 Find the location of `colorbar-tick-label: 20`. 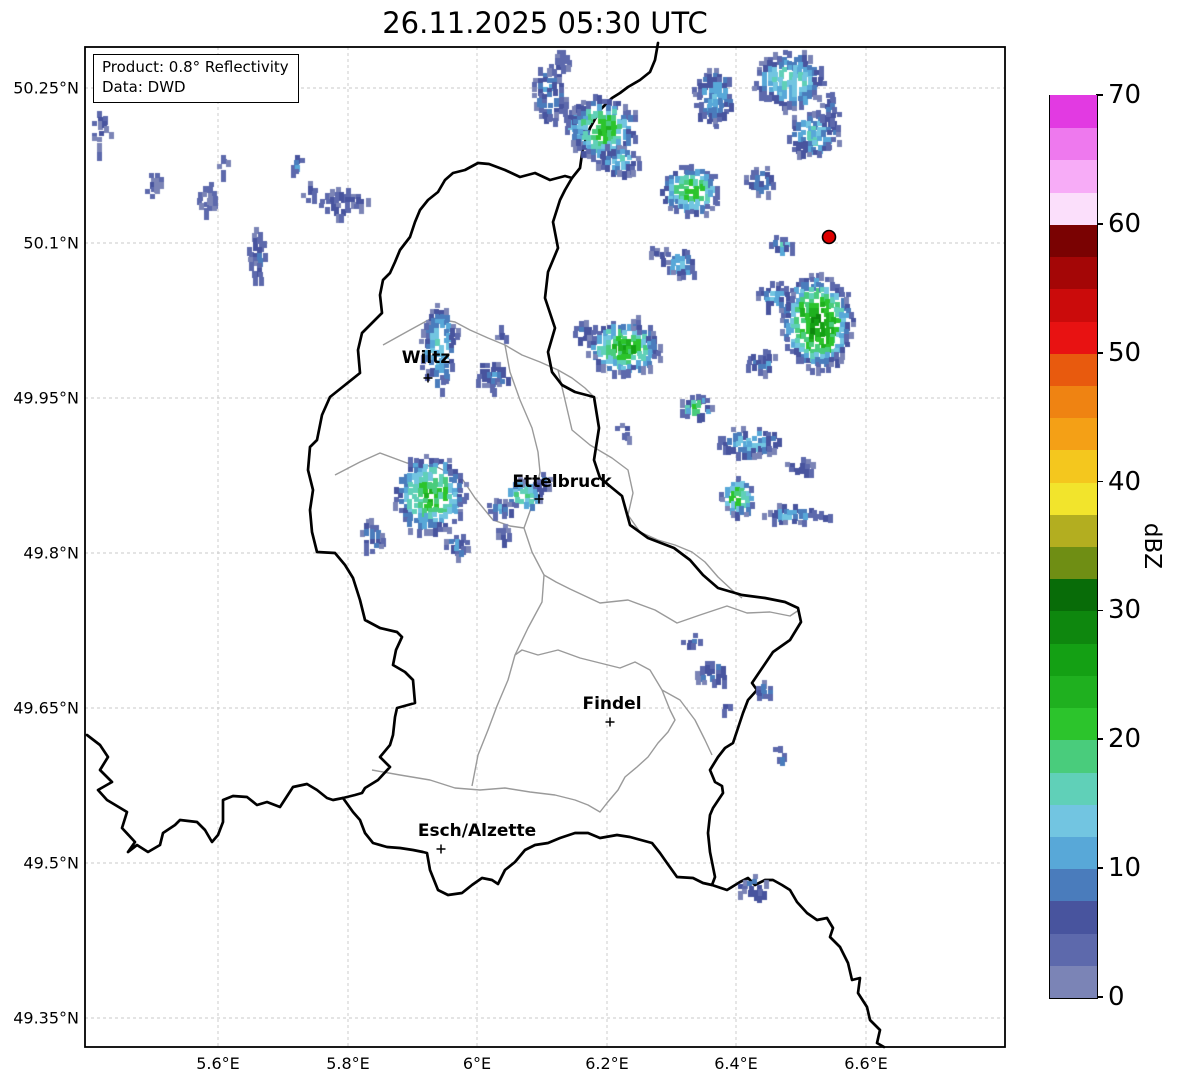

colorbar-tick-label: 20 is located at coordinates (1125, 739).